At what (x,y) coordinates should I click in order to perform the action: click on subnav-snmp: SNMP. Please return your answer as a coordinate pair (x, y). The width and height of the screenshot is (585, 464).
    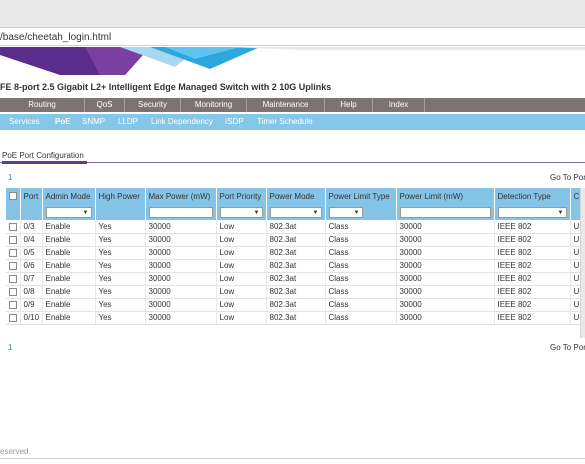
    Looking at the image, I should click on (93, 122).